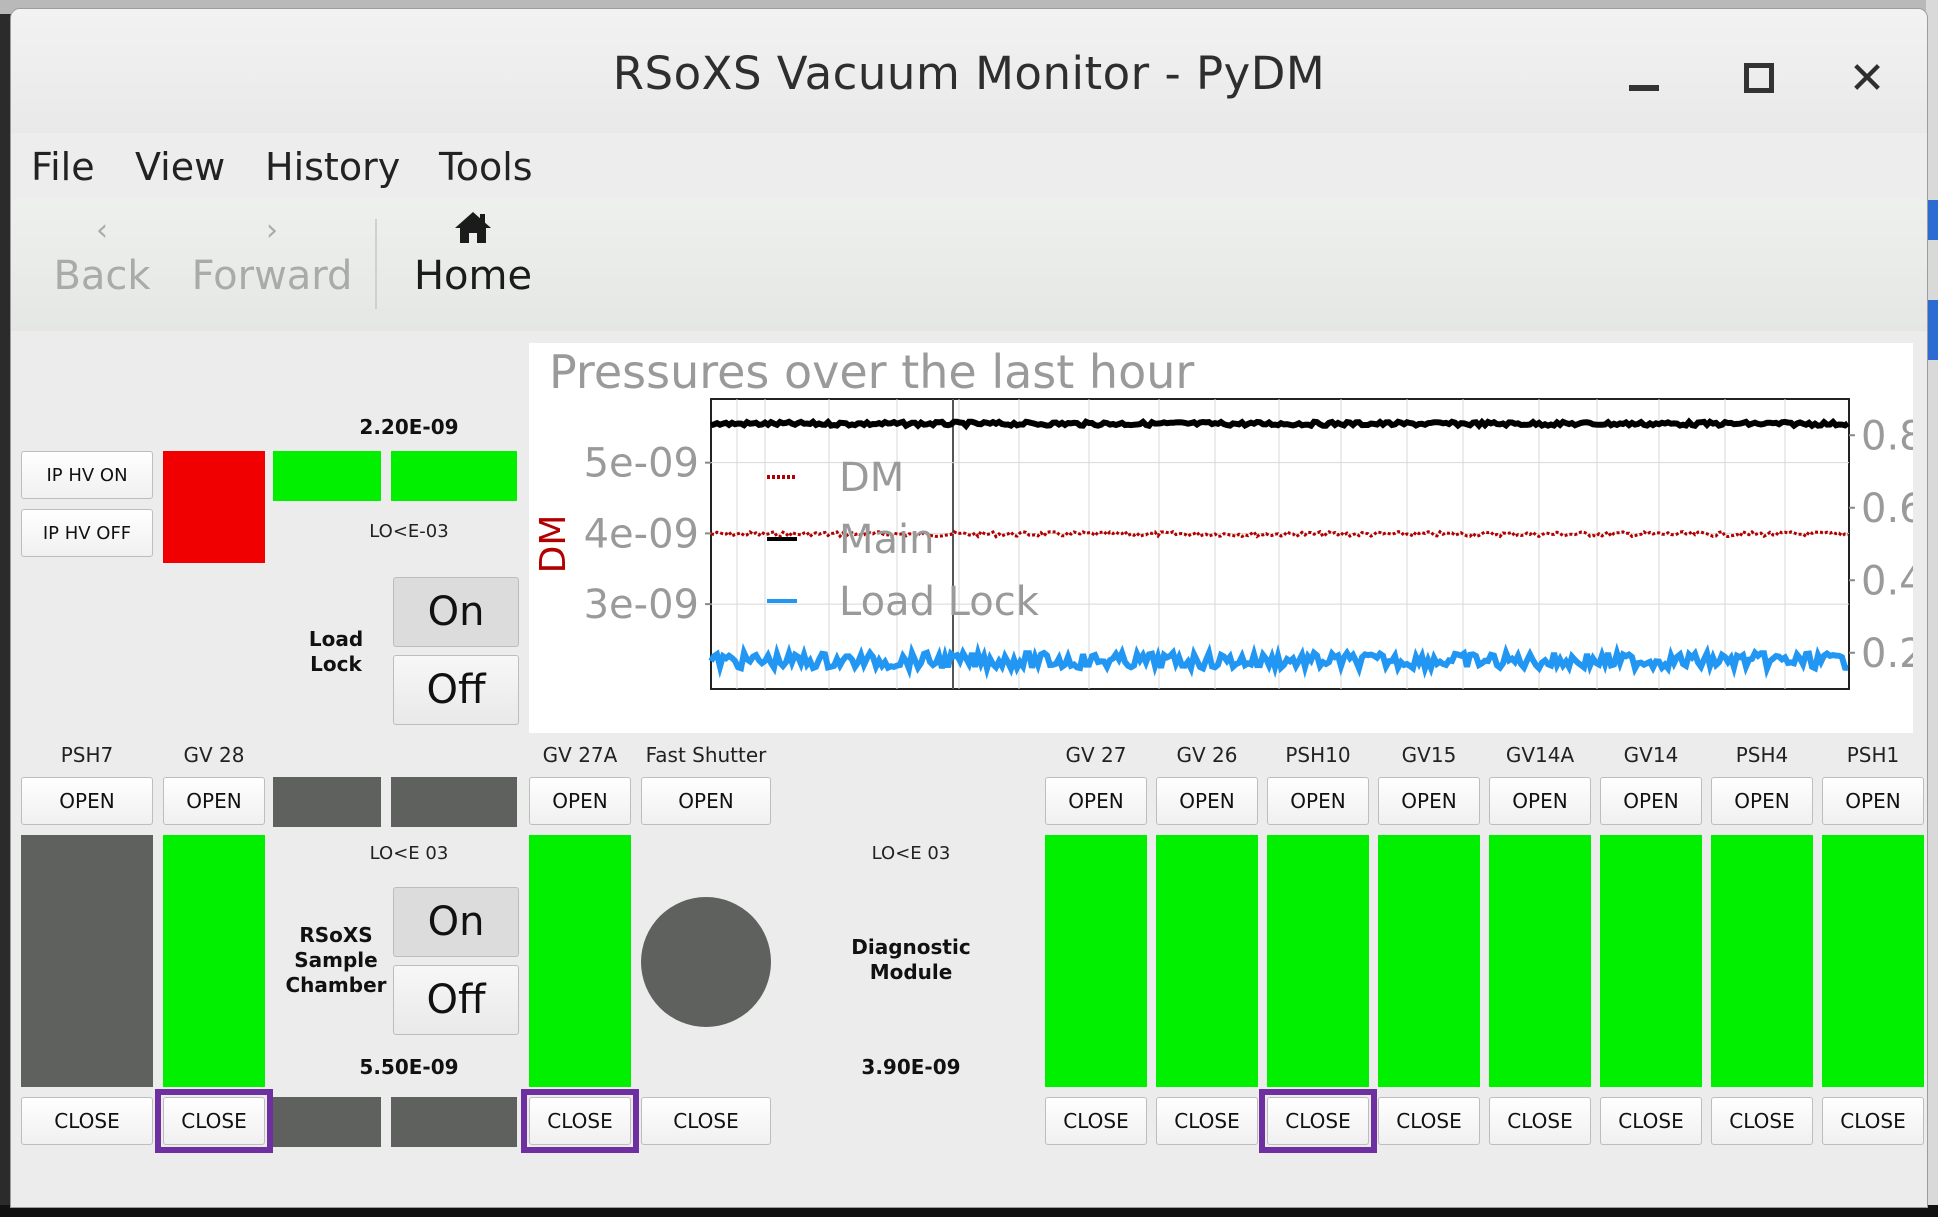  Describe the element at coordinates (1873, 961) in the screenshot. I see `psh1-status-indicator` at that location.